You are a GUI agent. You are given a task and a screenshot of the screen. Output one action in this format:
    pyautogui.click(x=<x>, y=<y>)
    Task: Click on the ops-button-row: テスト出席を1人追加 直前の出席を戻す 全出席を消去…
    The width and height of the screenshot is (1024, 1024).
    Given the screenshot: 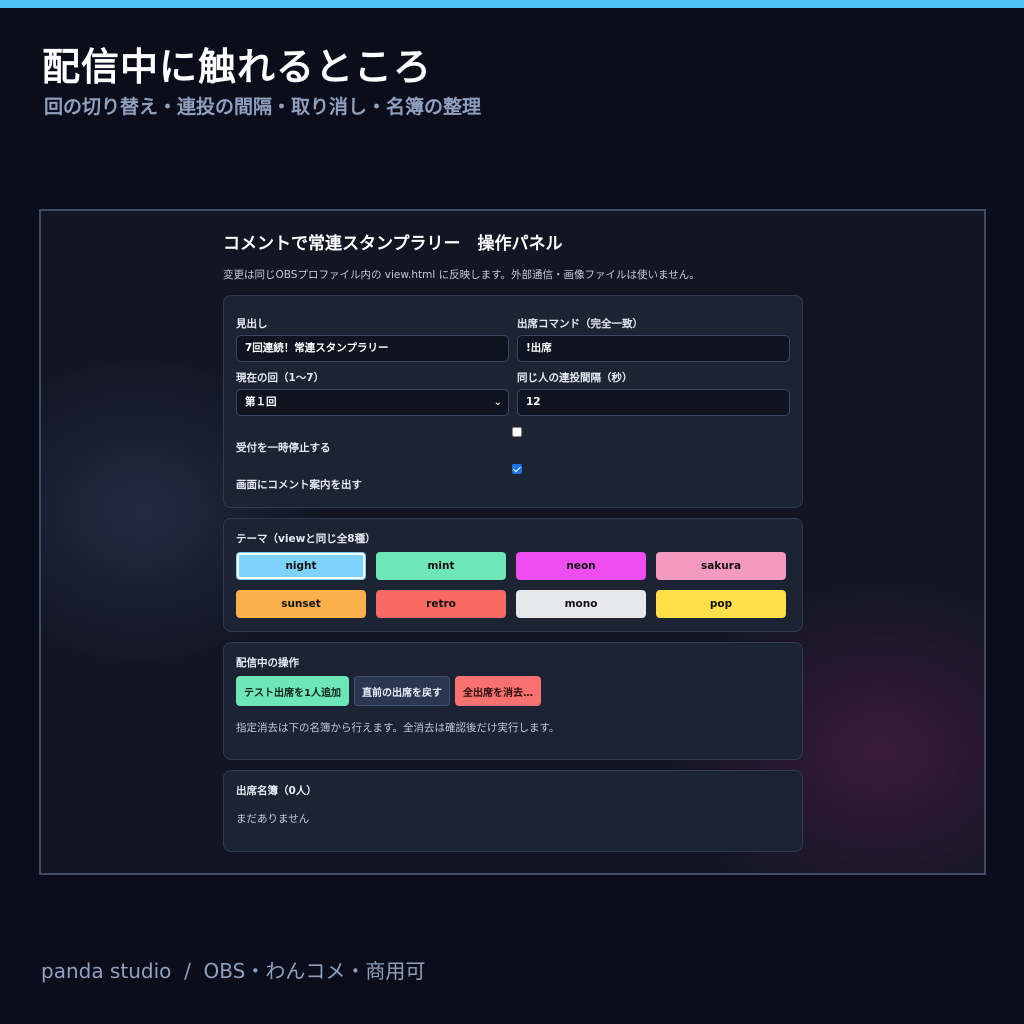 What is the action you would take?
    pyautogui.click(x=513, y=691)
    